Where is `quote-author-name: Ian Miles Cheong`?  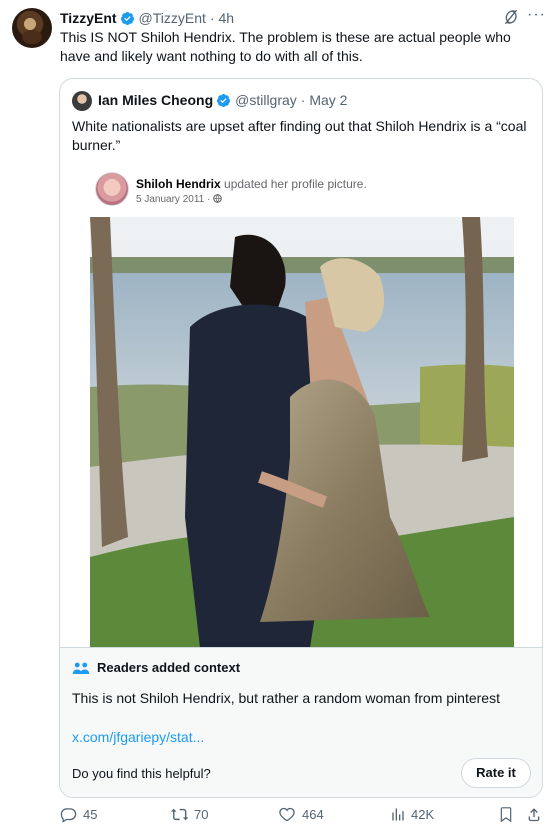
quote-author-name: Ian Miles Cheong is located at coordinates (155, 100).